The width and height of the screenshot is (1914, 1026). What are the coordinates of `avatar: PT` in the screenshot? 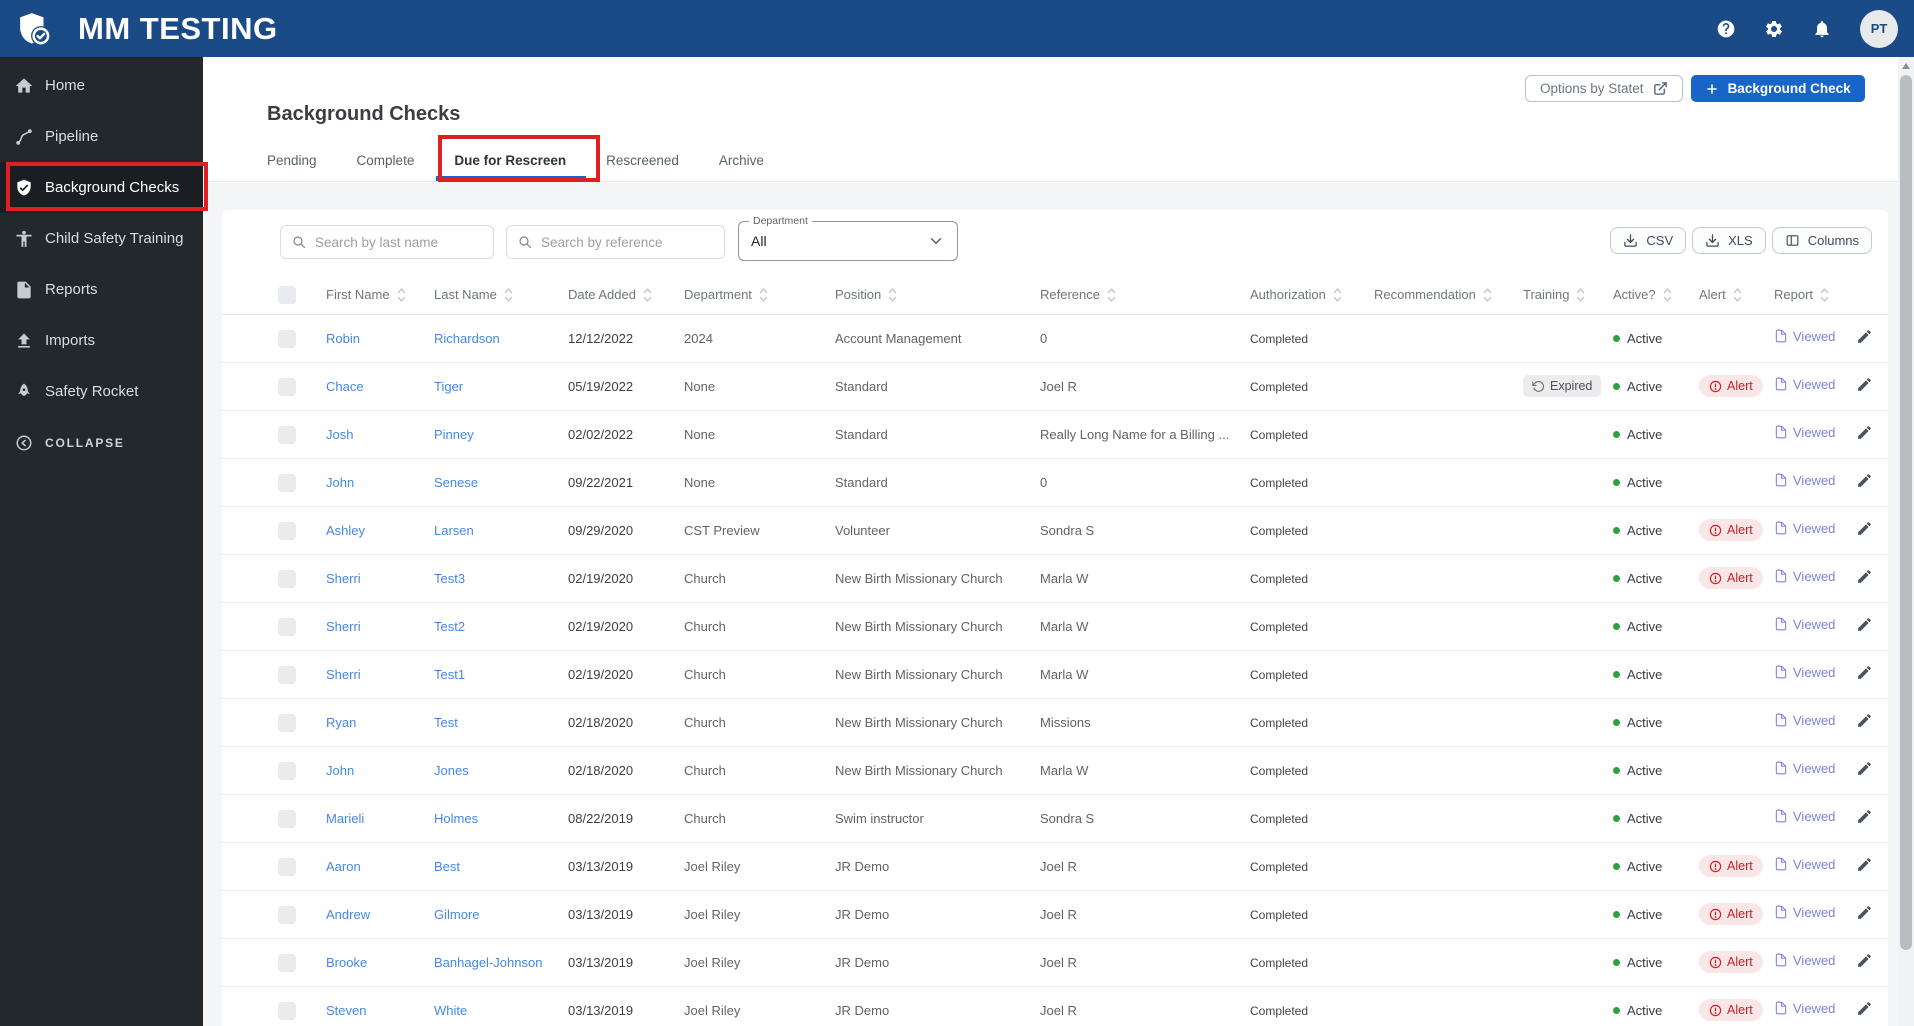 It's located at (1879, 28).